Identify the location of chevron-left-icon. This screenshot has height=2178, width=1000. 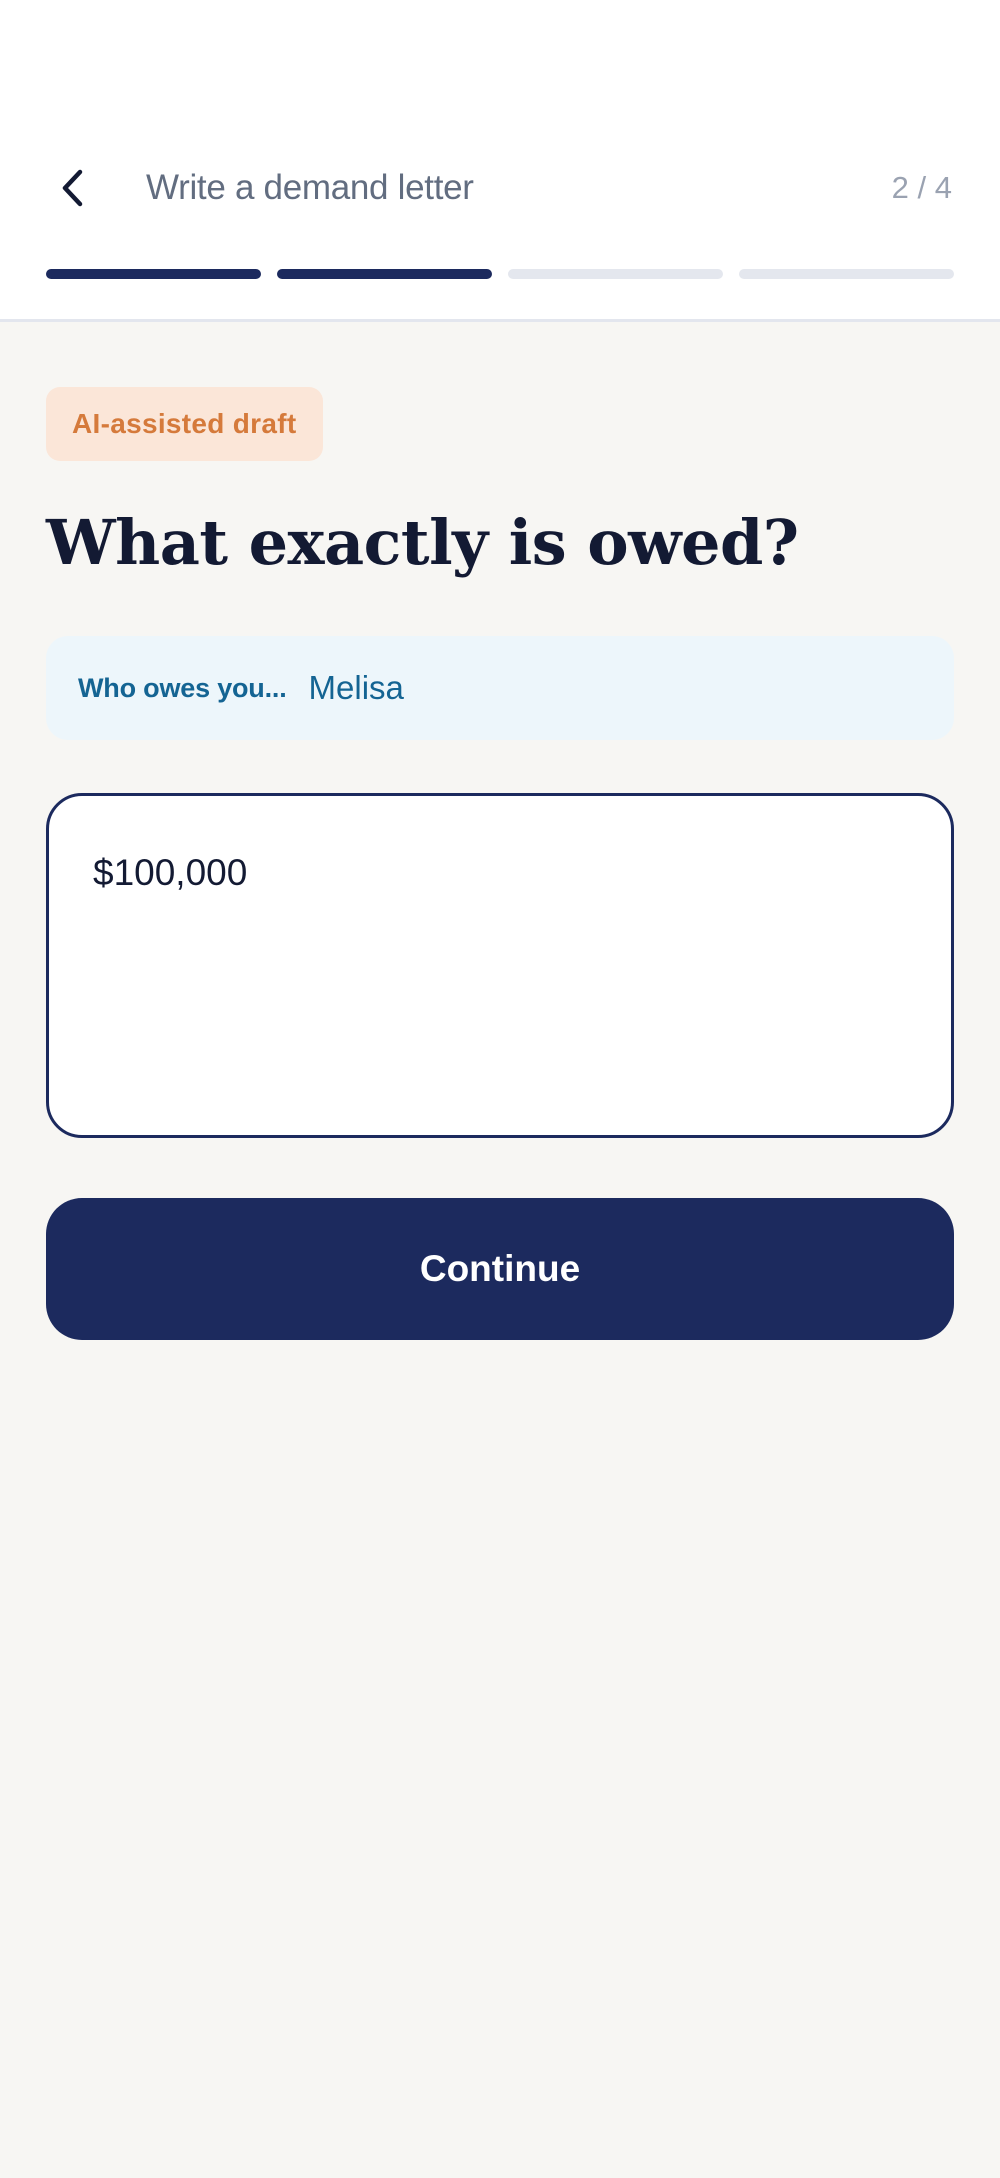
(72, 188).